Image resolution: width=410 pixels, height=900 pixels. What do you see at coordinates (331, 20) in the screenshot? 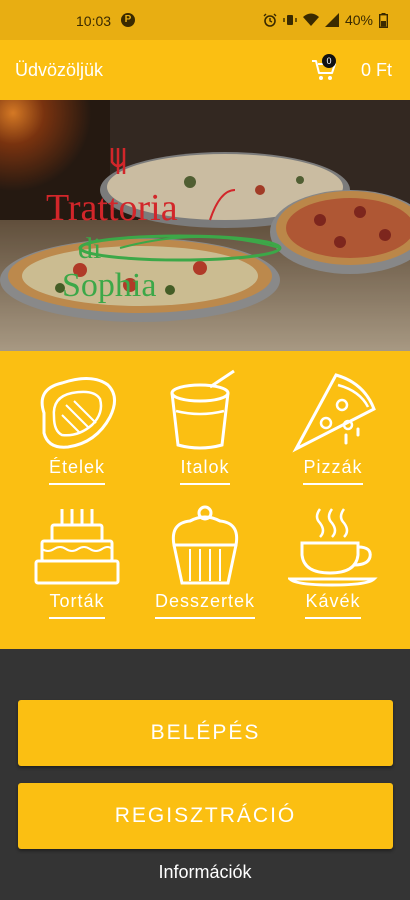
I see `signal-icon` at bounding box center [331, 20].